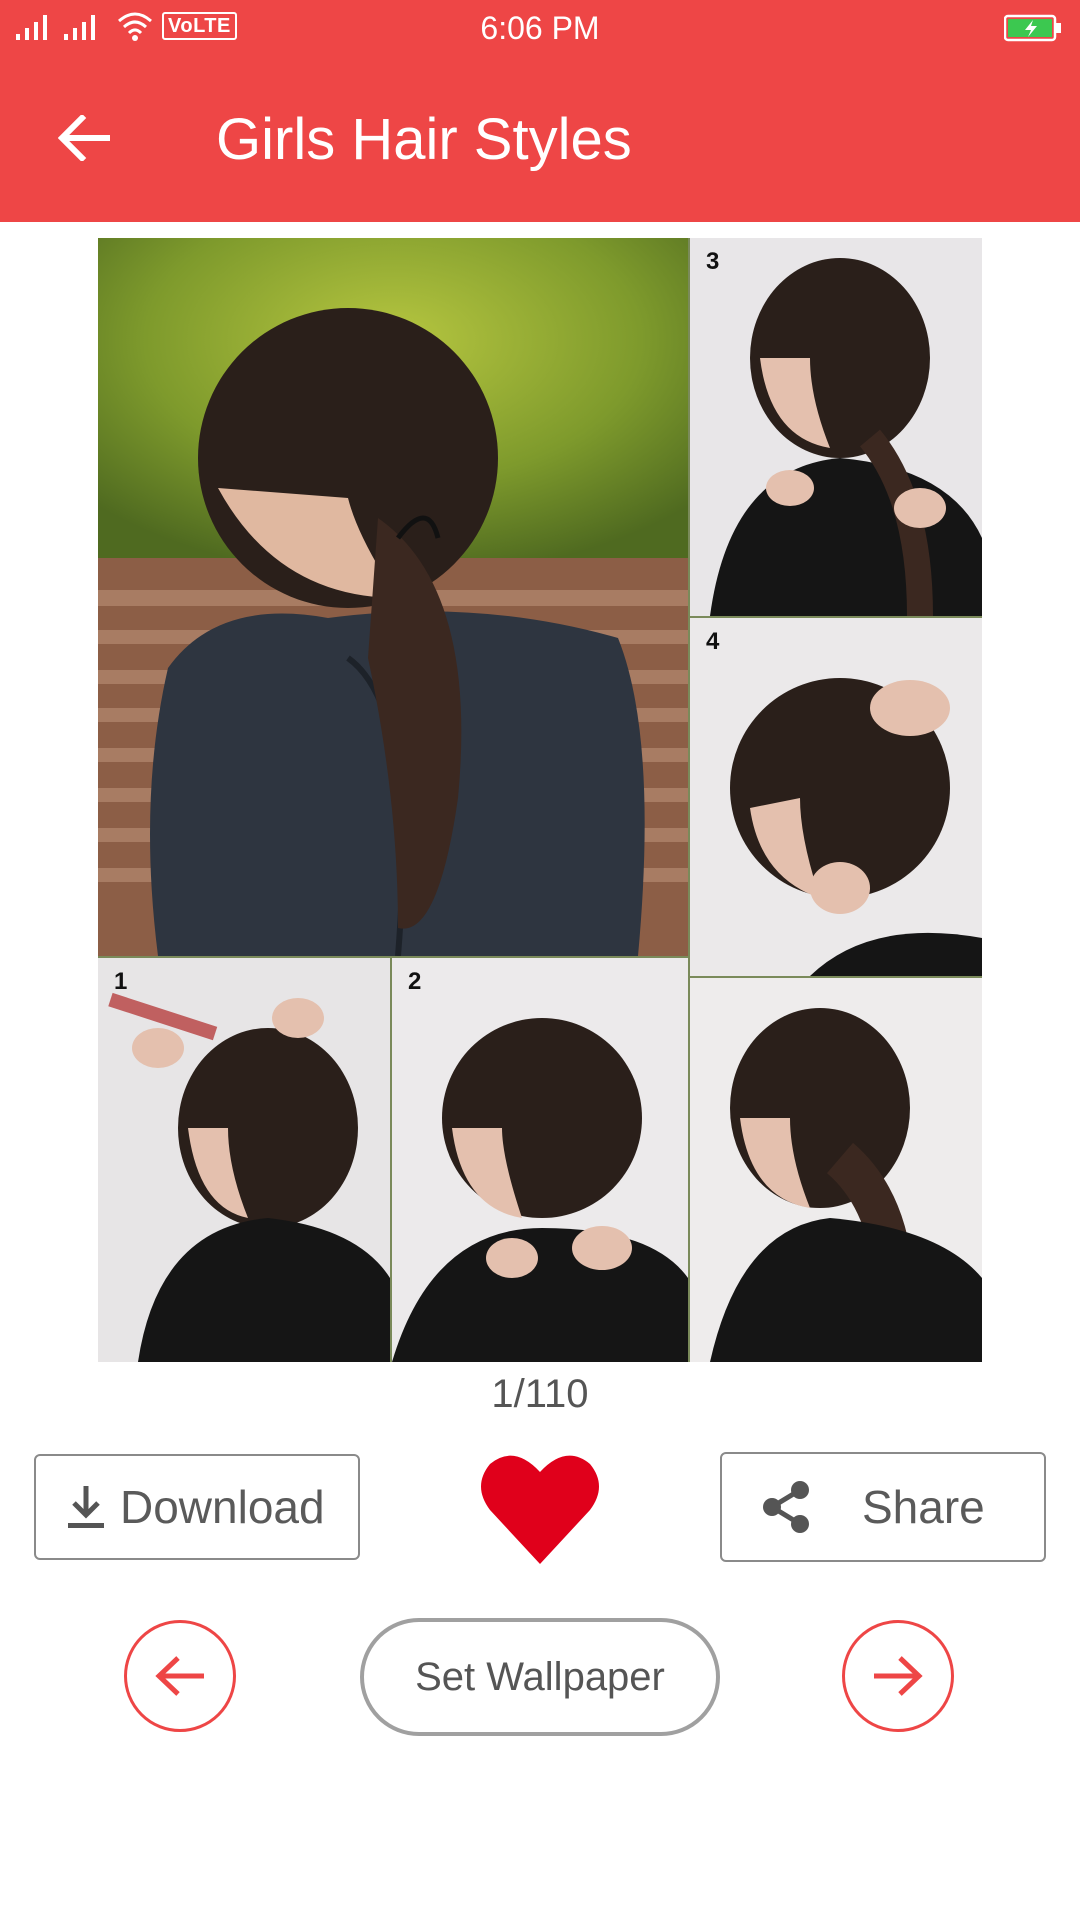 This screenshot has width=1080, height=1920. I want to click on final-look-panel, so click(836, 1170).